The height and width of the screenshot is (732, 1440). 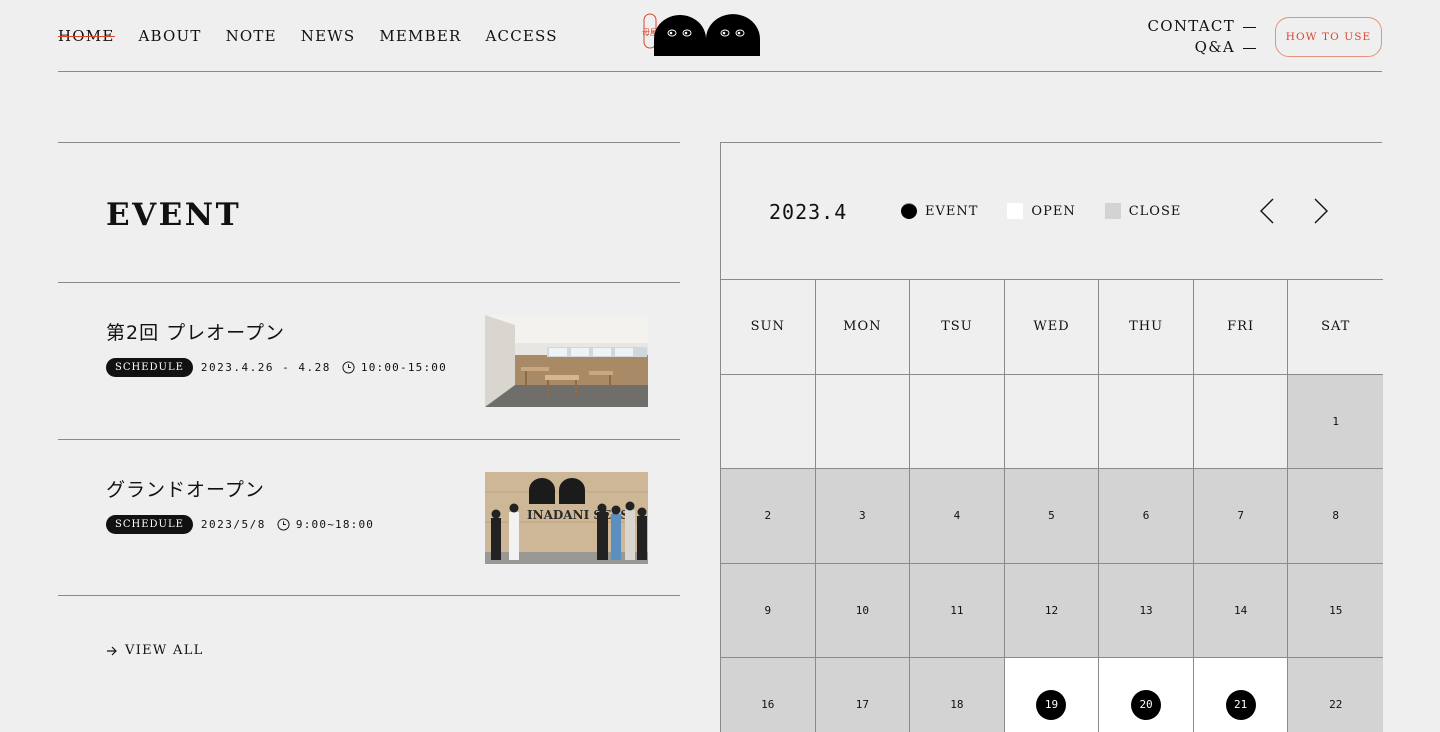 I want to click on event-thumbnail: INADANI SEES, so click(x=566, y=518).